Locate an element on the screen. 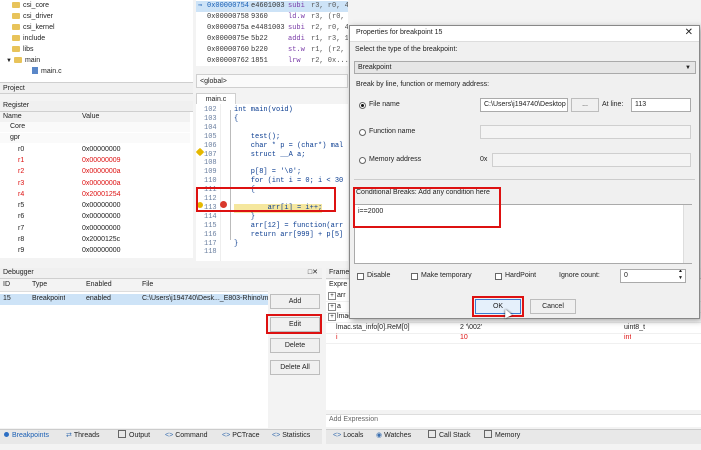 This screenshot has height=450, width=701. disasm-row: 0x0000075e 5b22 addi r1, r3, 1 is located at coordinates (272, 39).